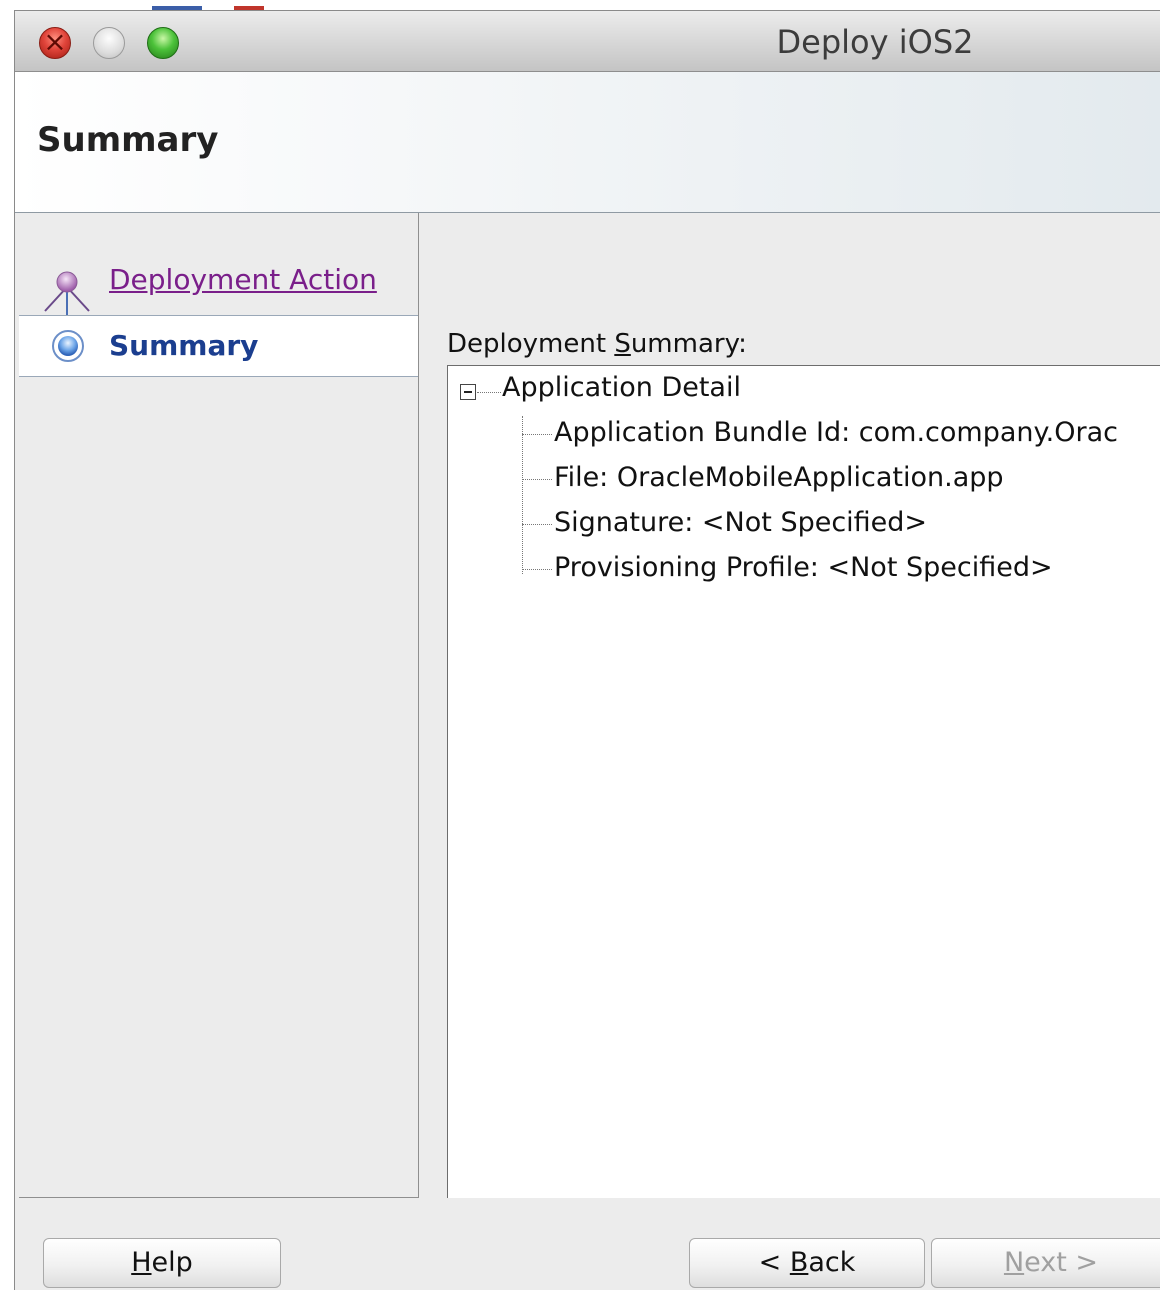  Describe the element at coordinates (67, 292) in the screenshot. I see `step-visited-icon` at that location.